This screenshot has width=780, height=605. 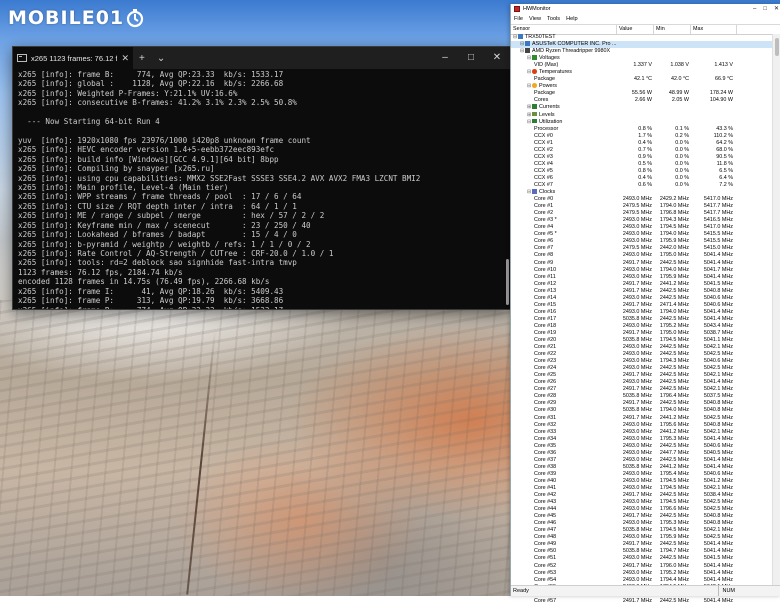 What do you see at coordinates (641, 213) in the screenshot?
I see `sensor-row: Core #2 2479.5 MHz 1796.8 MHz 5417.7 MHz` at bounding box center [641, 213].